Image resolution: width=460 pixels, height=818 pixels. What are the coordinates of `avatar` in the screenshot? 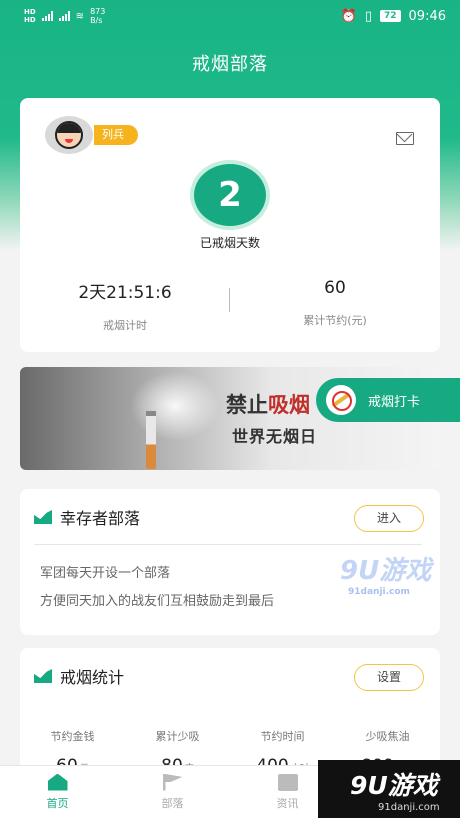 It's located at (69, 135).